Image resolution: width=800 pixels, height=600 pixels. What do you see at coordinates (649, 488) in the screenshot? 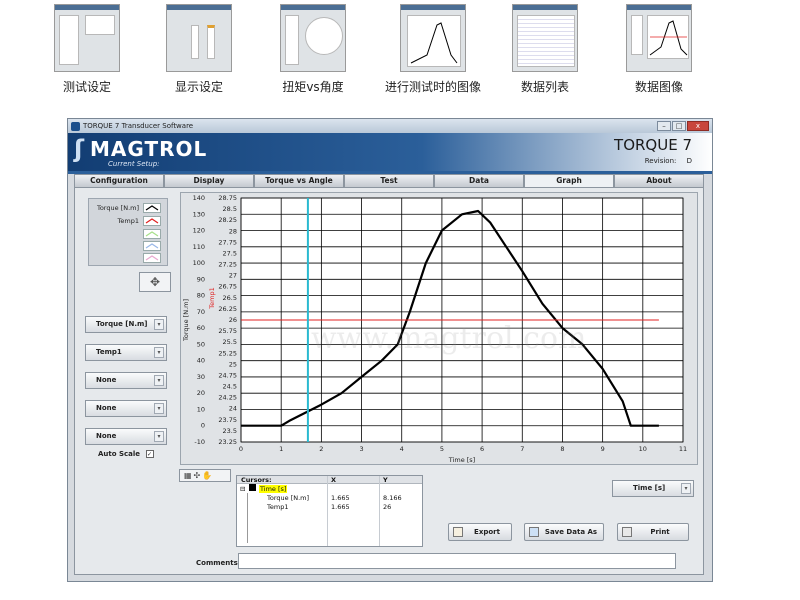
I see `x-axis-selector-value: Time [s]` at bounding box center [649, 488].